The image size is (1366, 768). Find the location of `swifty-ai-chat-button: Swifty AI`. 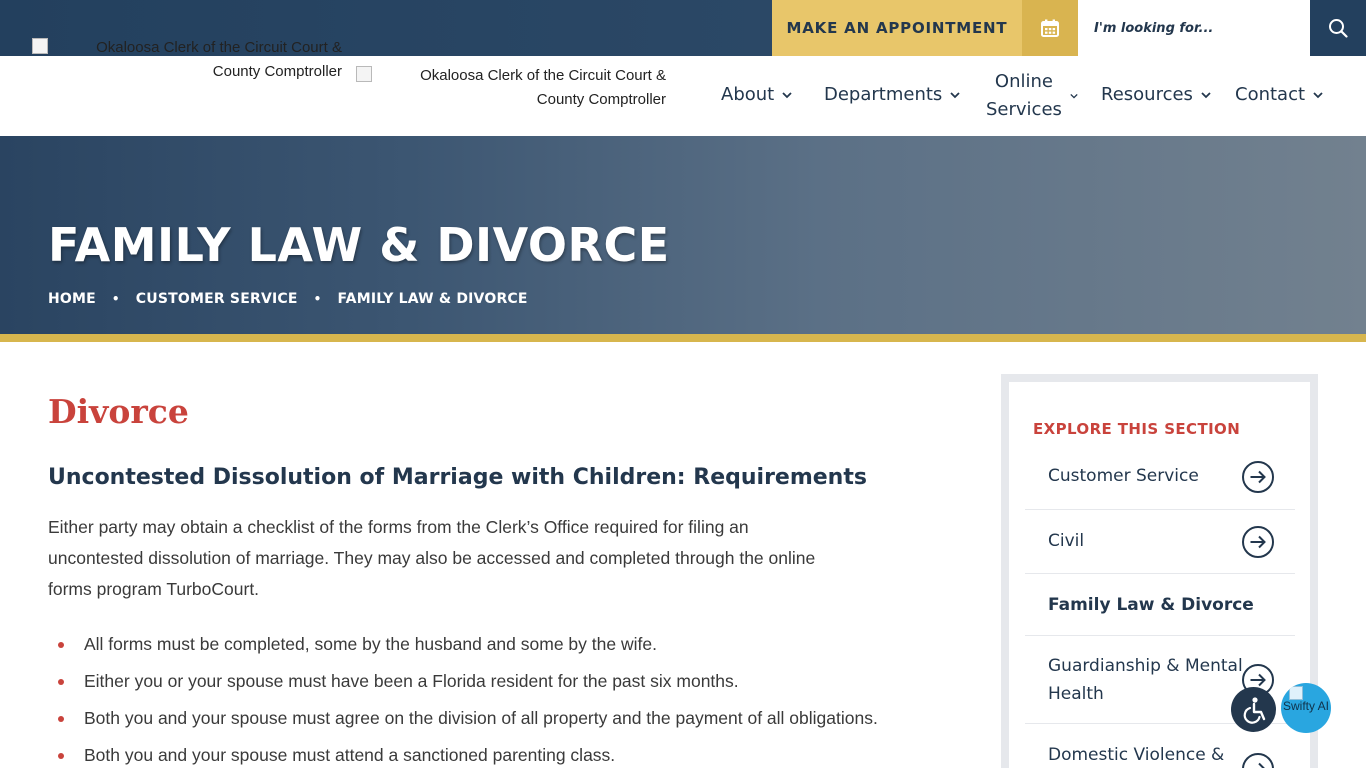

swifty-ai-chat-button: Swifty AI is located at coordinates (1306, 708).